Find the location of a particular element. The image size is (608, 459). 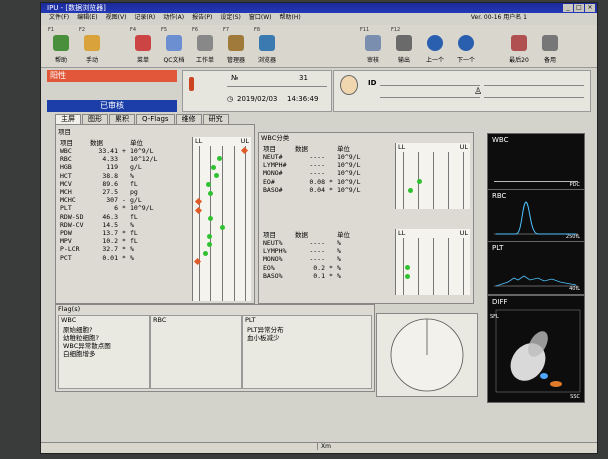

toolbar-button-6: F8 浏览器 is located at coordinates (267, 46).